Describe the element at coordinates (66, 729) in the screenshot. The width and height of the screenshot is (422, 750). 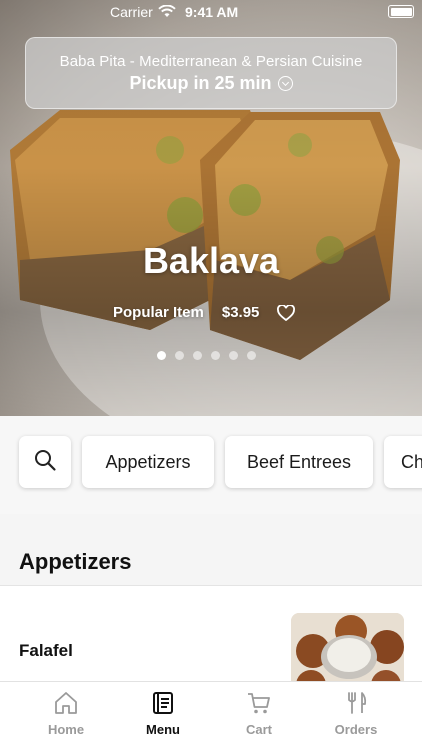
I see `tab-label: Home` at that location.